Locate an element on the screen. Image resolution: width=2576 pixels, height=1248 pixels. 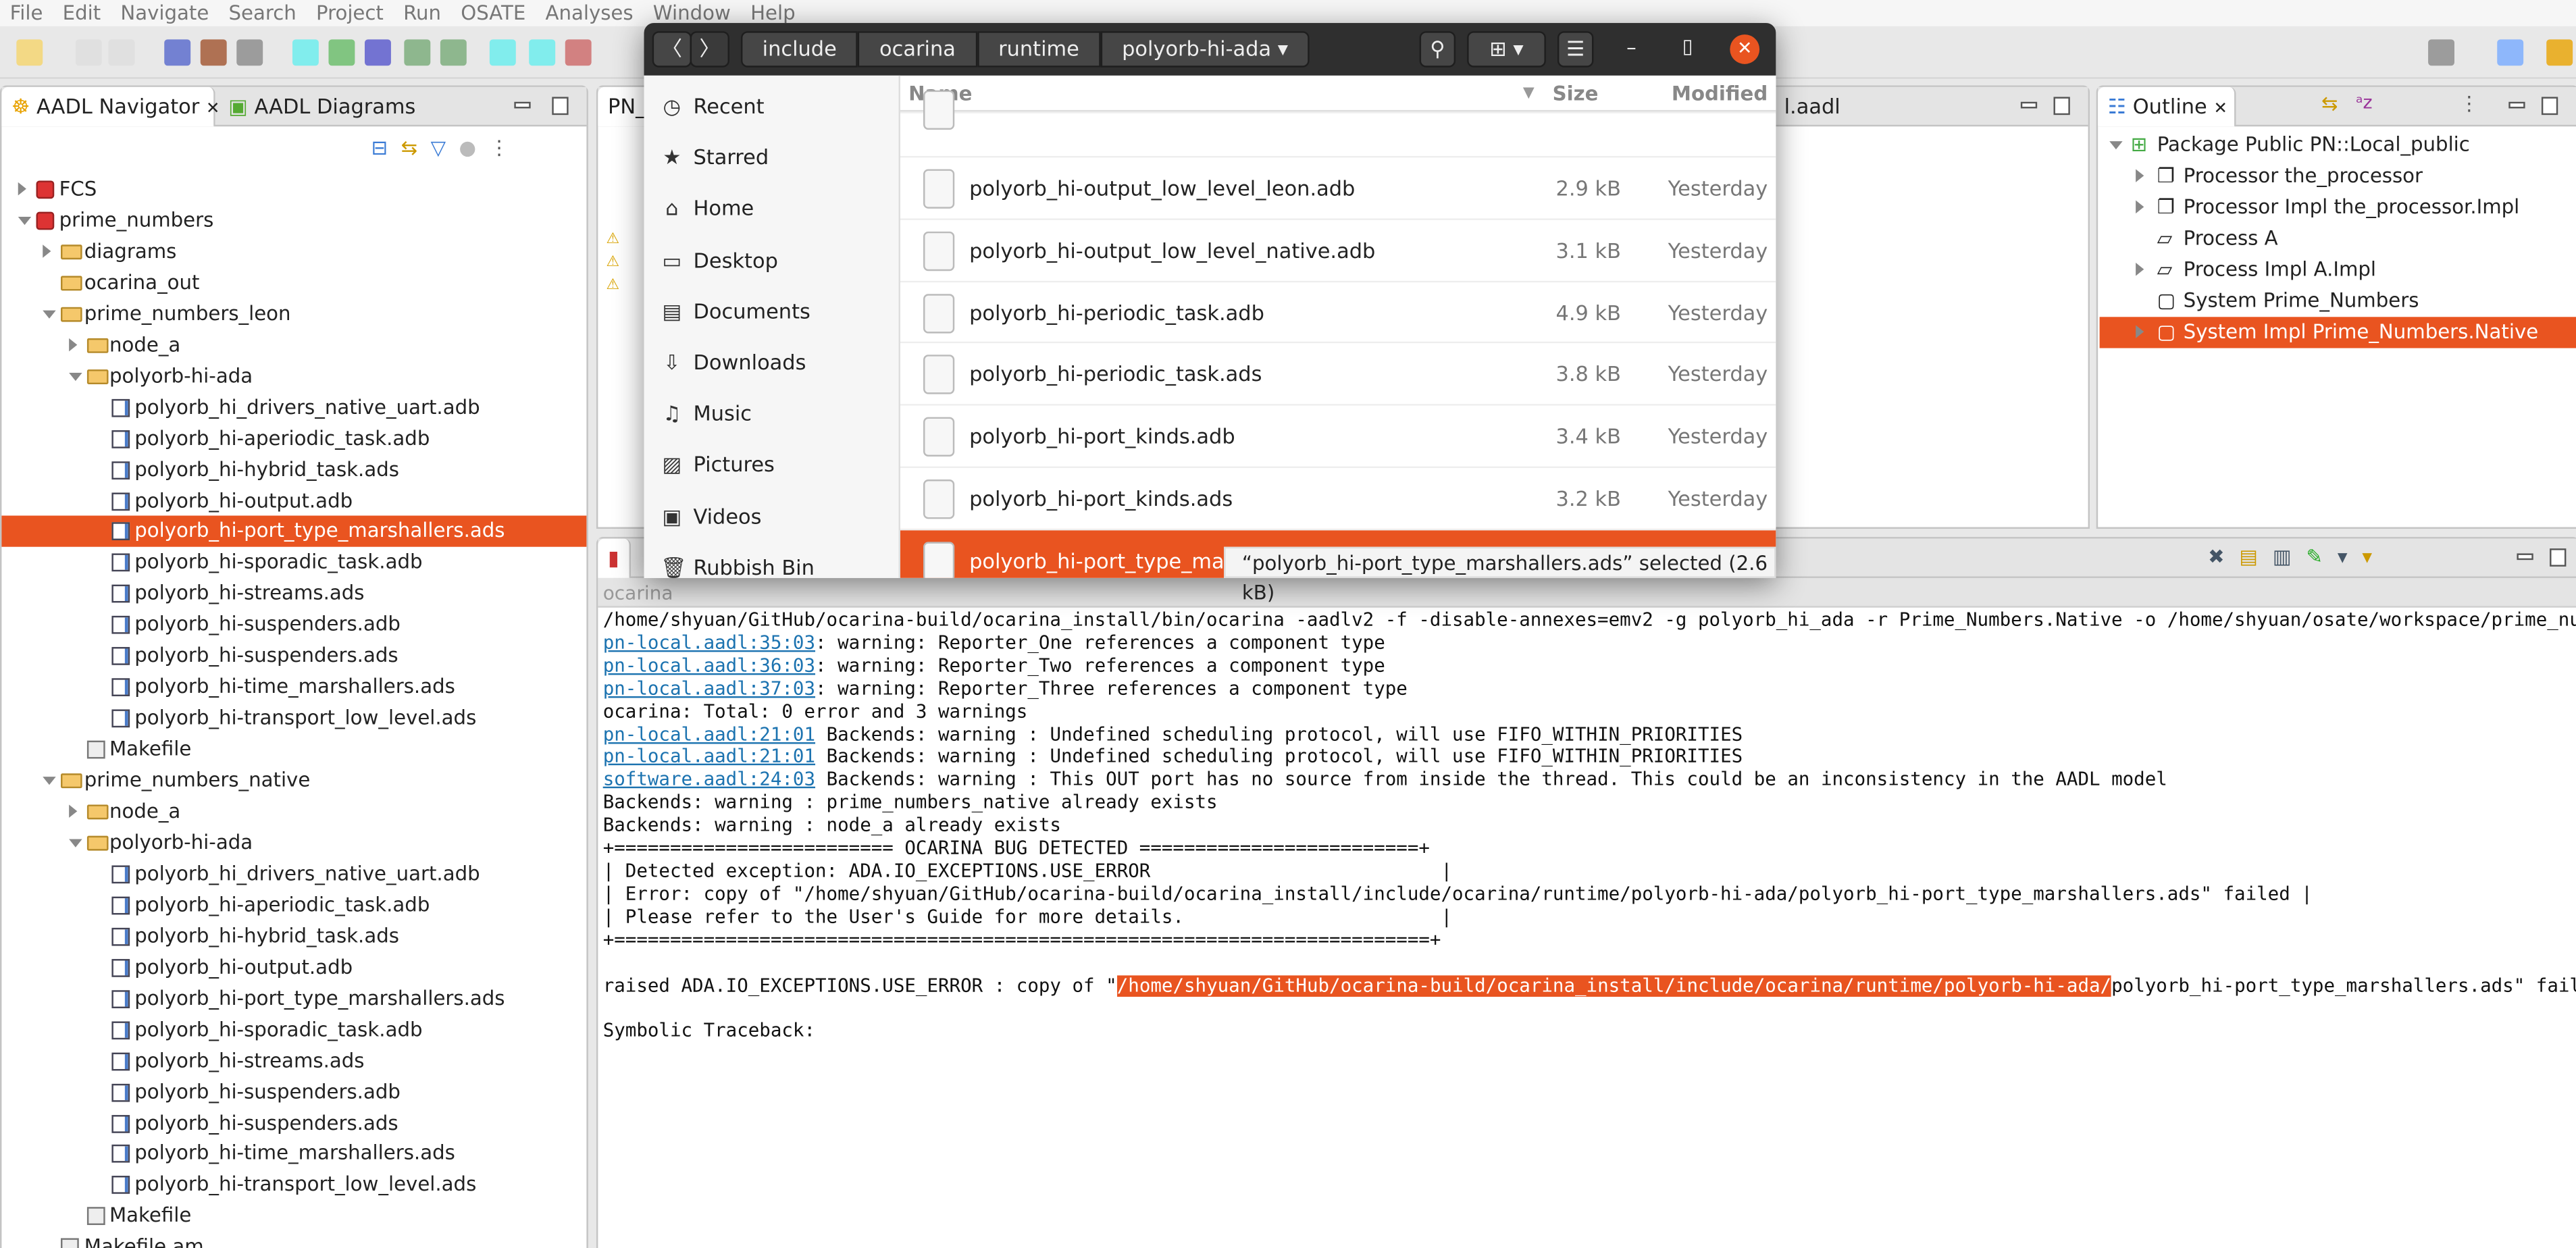
path-button: runtime is located at coordinates (1039, 49).